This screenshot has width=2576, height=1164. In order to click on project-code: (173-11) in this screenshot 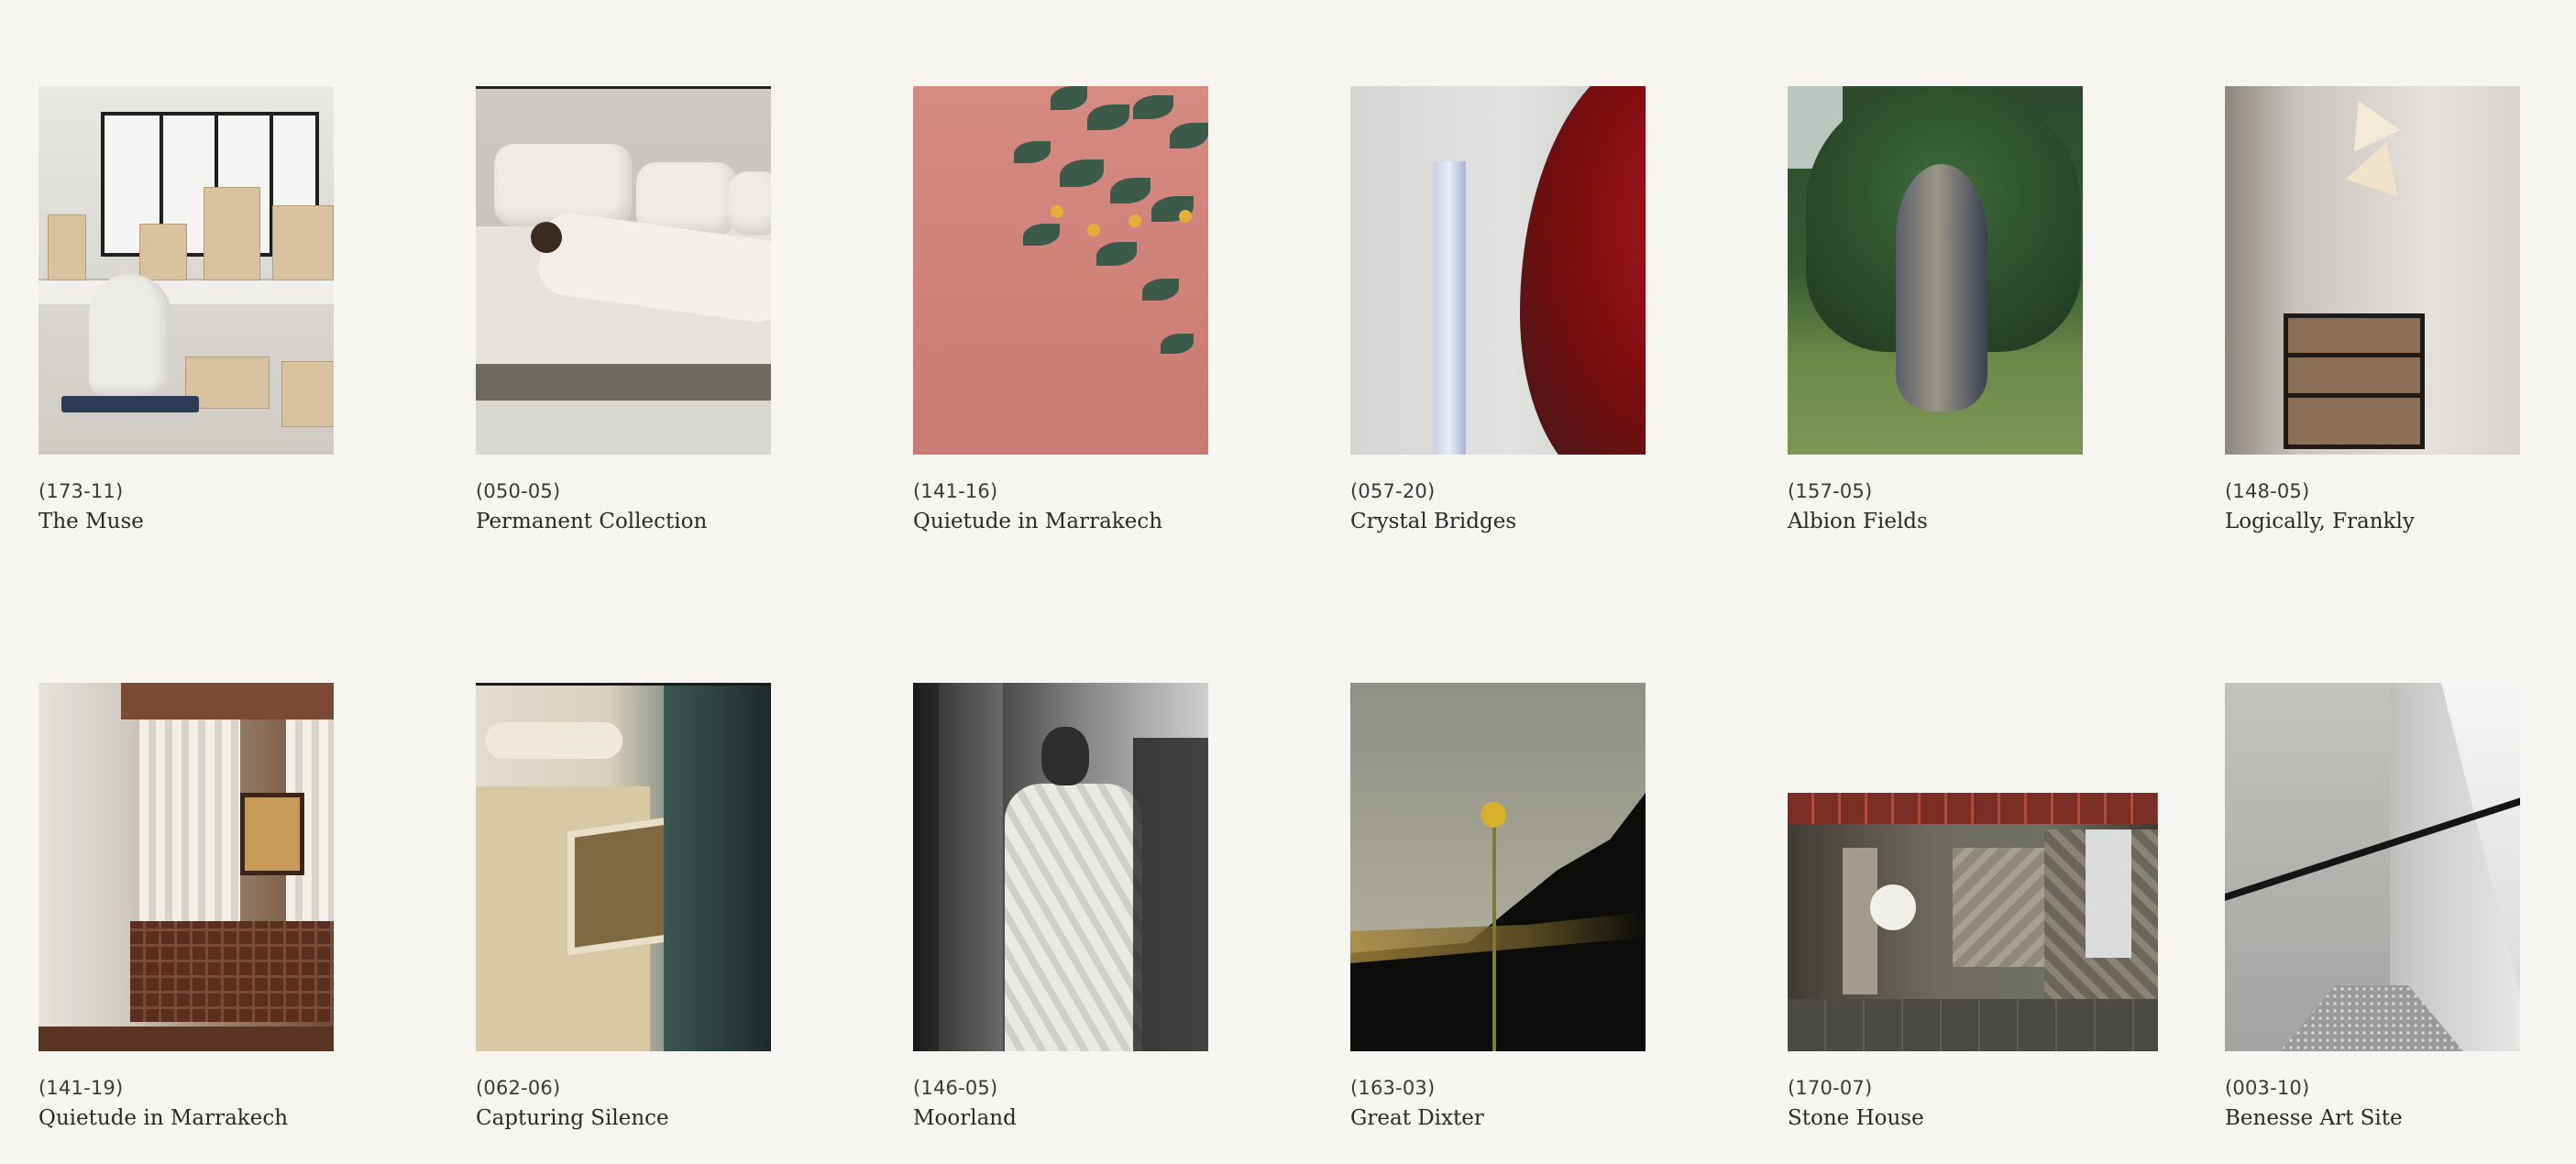, I will do `click(82, 491)`.